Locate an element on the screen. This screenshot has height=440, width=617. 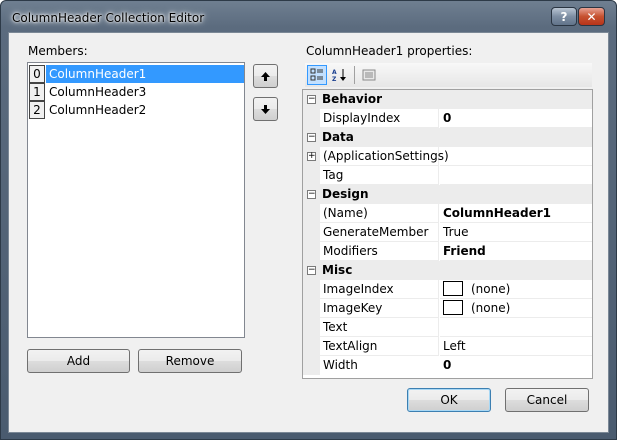
member-index: 0 is located at coordinates (37, 74).